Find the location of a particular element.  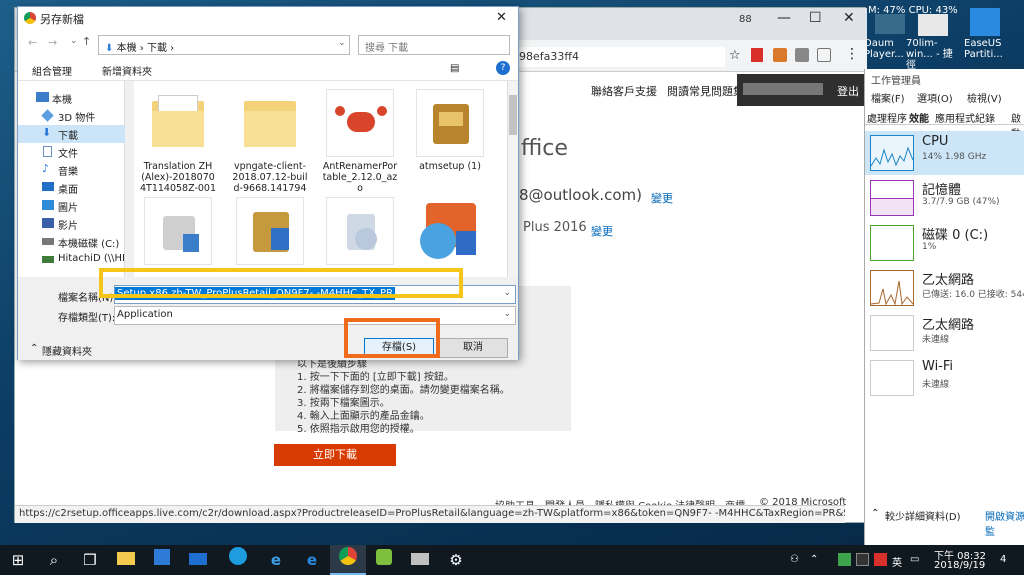

cancel-button: 取消 is located at coordinates (473, 348).